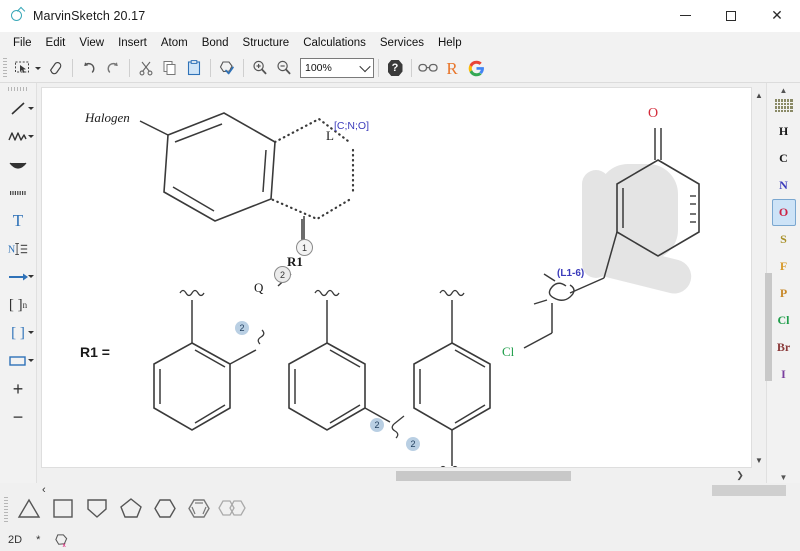 The height and width of the screenshot is (551, 800). Describe the element at coordinates (260, 68) in the screenshot. I see `zoom-in-button` at that location.